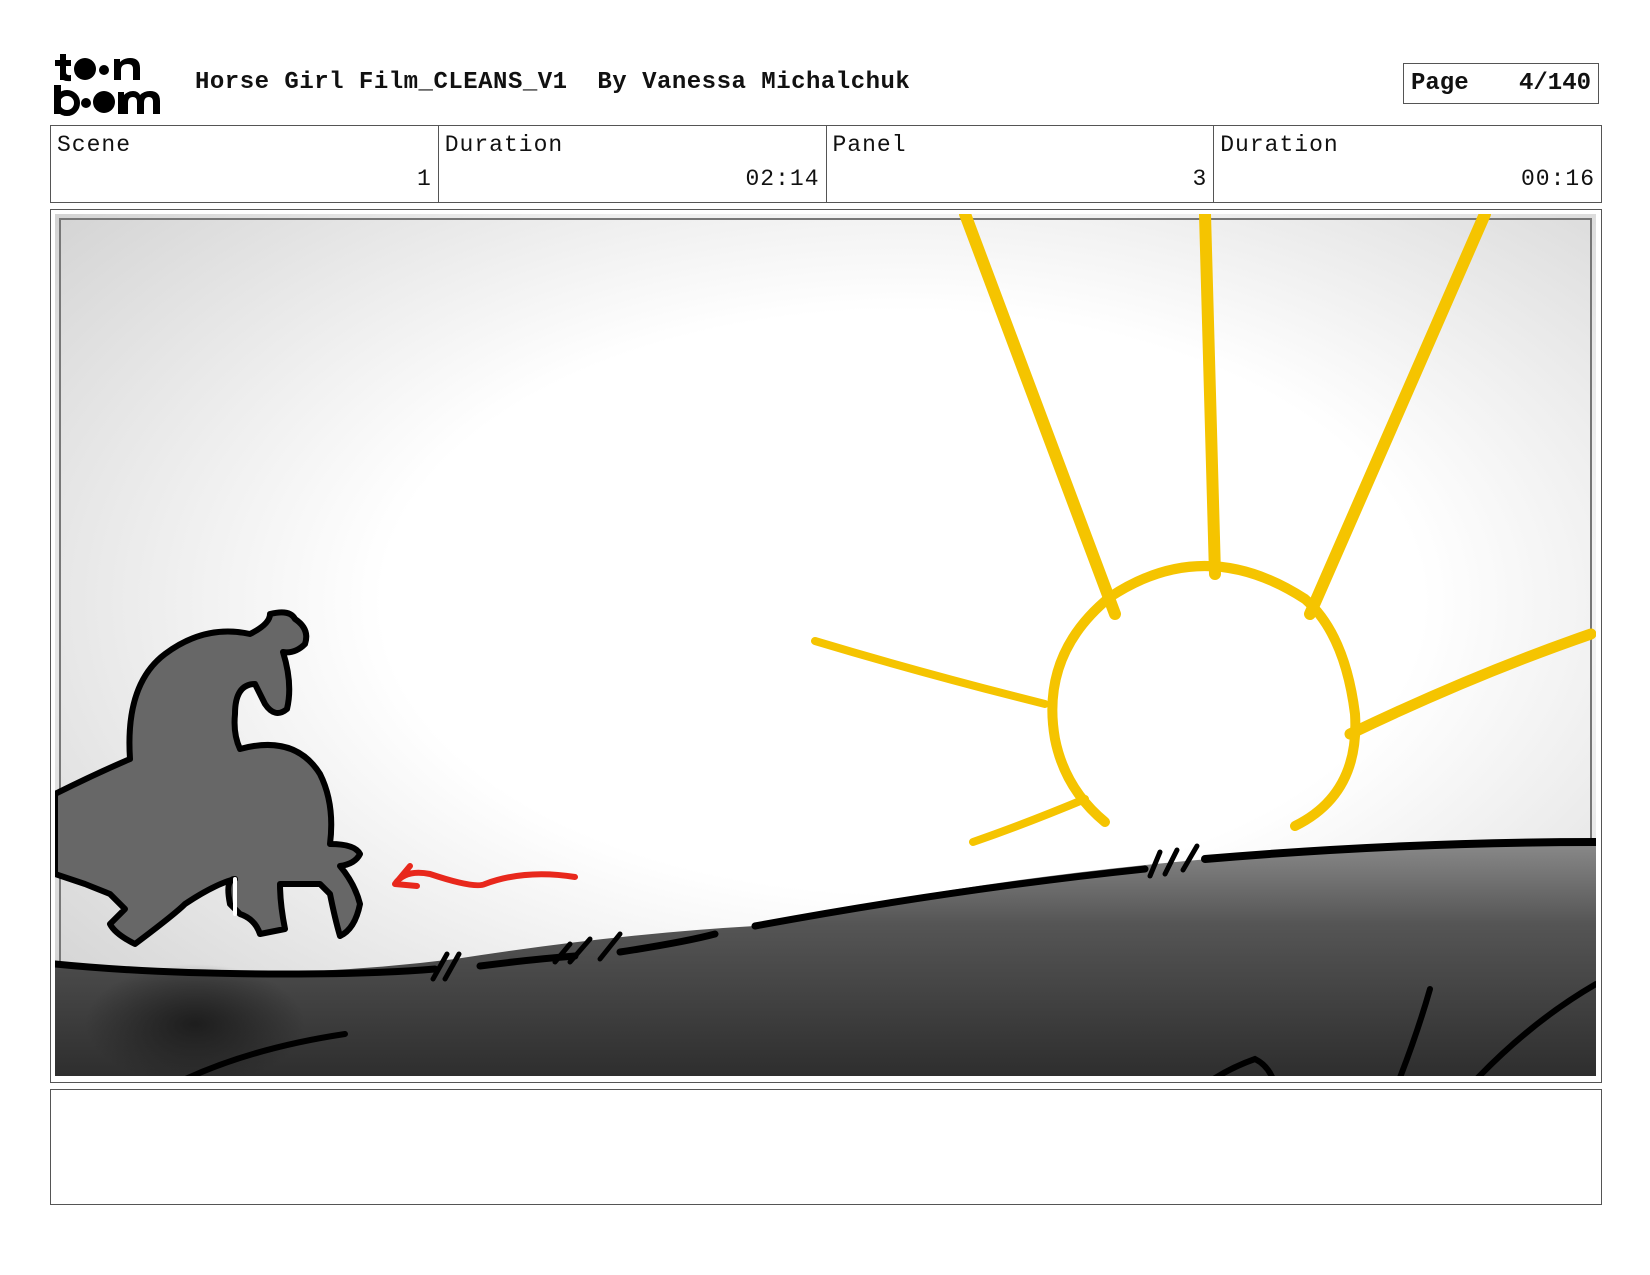  Describe the element at coordinates (826, 1147) in the screenshot. I see `panel-notes-area` at that location.